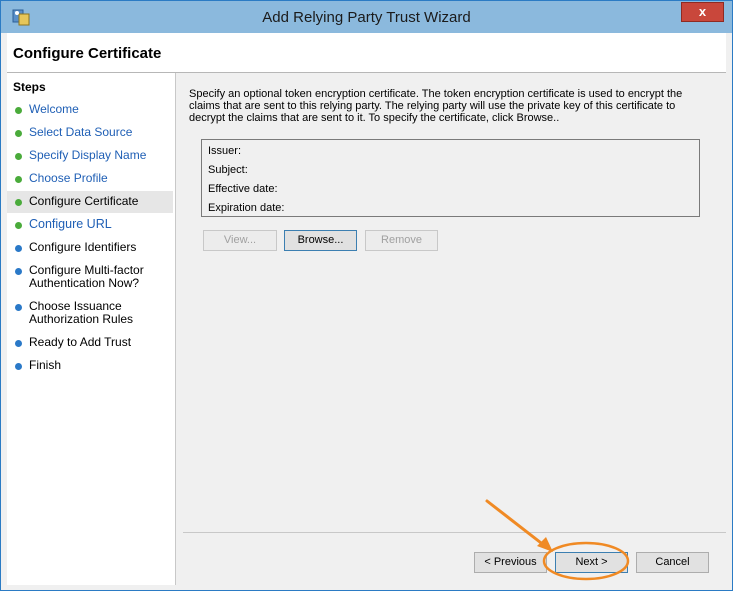 The image size is (733, 591). Describe the element at coordinates (54, 109) in the screenshot. I see `step-label: Welcome` at that location.